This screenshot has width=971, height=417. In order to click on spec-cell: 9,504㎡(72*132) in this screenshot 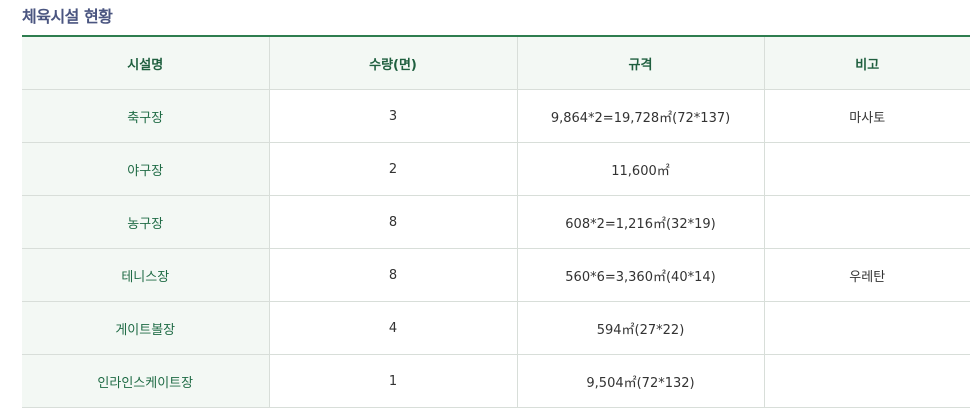, I will do `click(640, 381)`.